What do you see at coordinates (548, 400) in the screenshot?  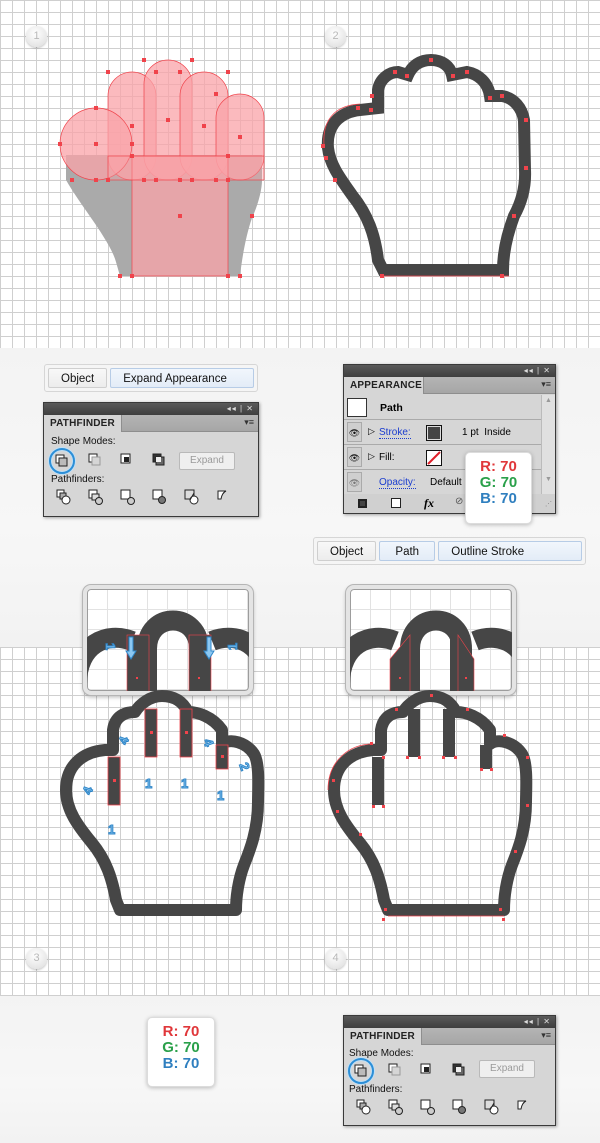 I see `scroll-up-arrow-icon: ▲` at bounding box center [548, 400].